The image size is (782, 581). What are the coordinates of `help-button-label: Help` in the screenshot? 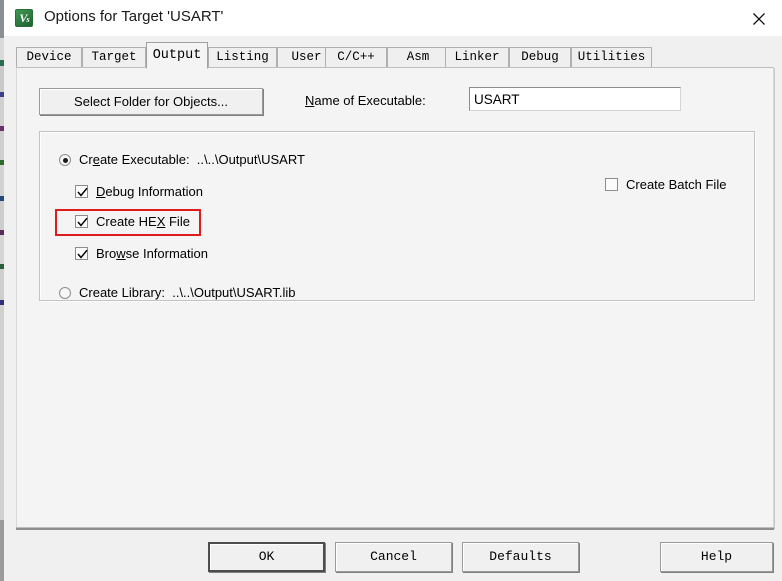 It's located at (716, 556).